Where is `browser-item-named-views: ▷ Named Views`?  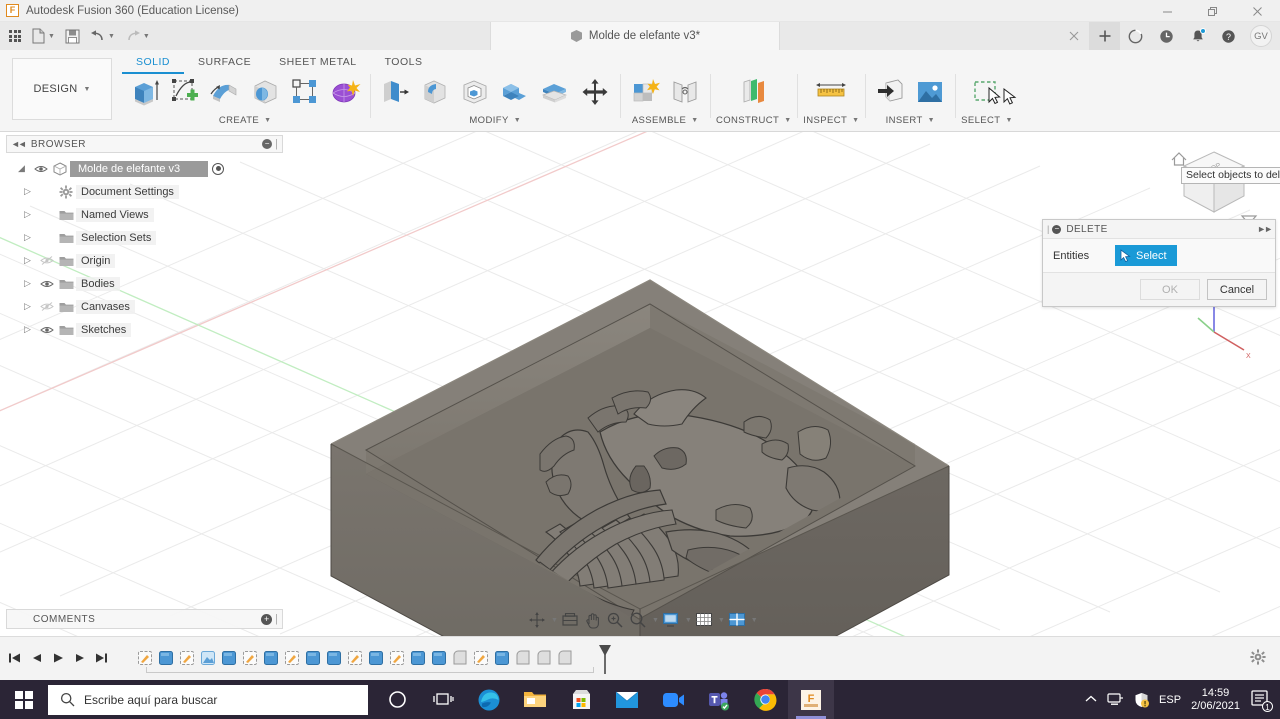
browser-item-named-views: ▷ Named Views is located at coordinates (144, 214).